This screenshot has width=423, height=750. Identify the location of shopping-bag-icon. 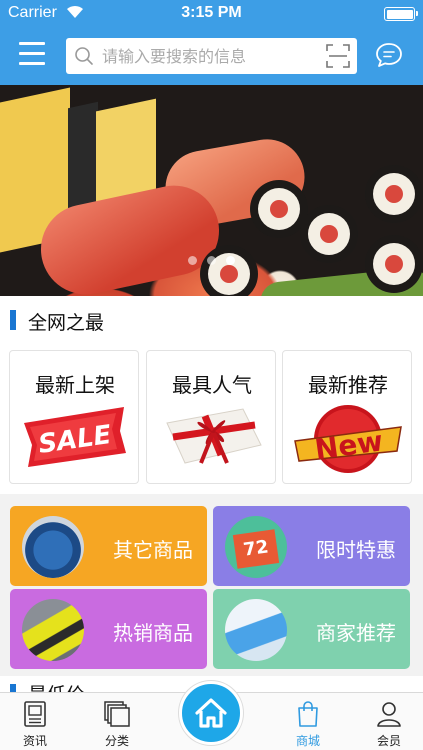
(308, 714).